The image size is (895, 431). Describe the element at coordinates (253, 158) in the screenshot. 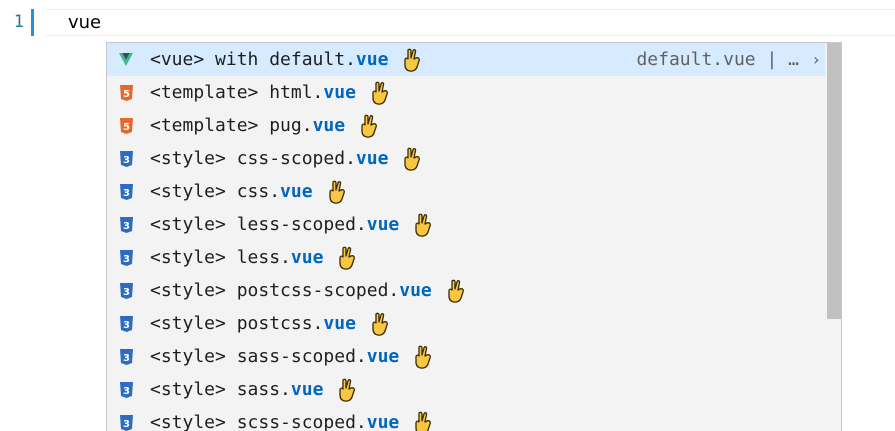

I see `suggestion-label-prefix: <style> css-scoped.` at that location.